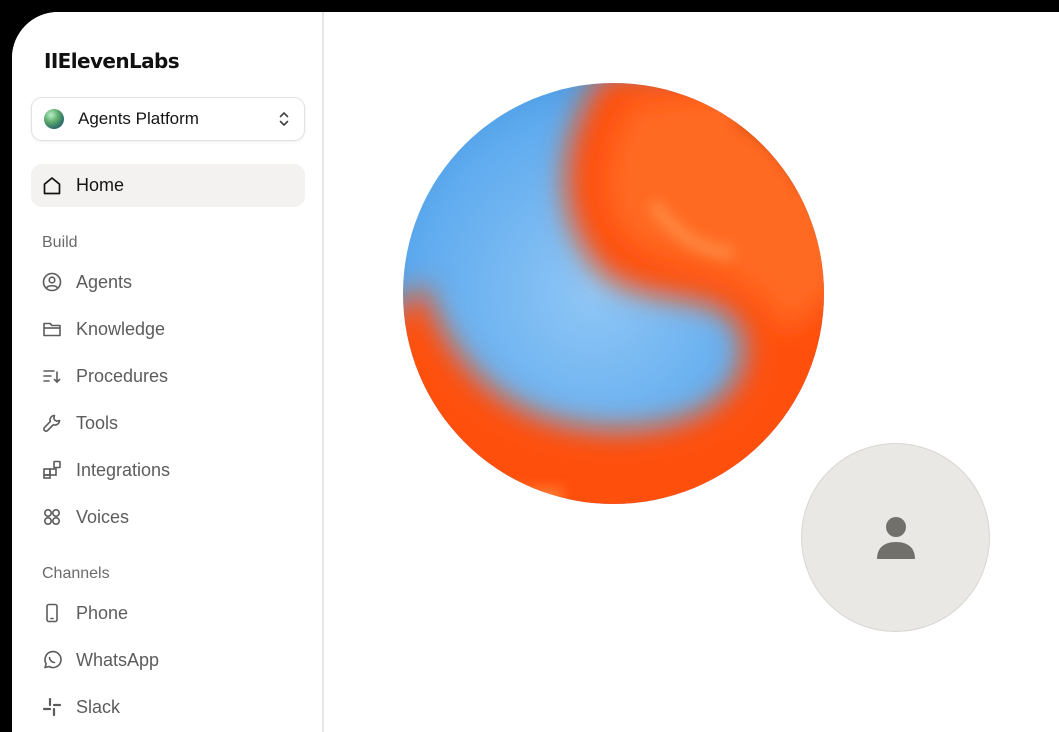 The image size is (1059, 732). I want to click on phone-icon, so click(52, 613).